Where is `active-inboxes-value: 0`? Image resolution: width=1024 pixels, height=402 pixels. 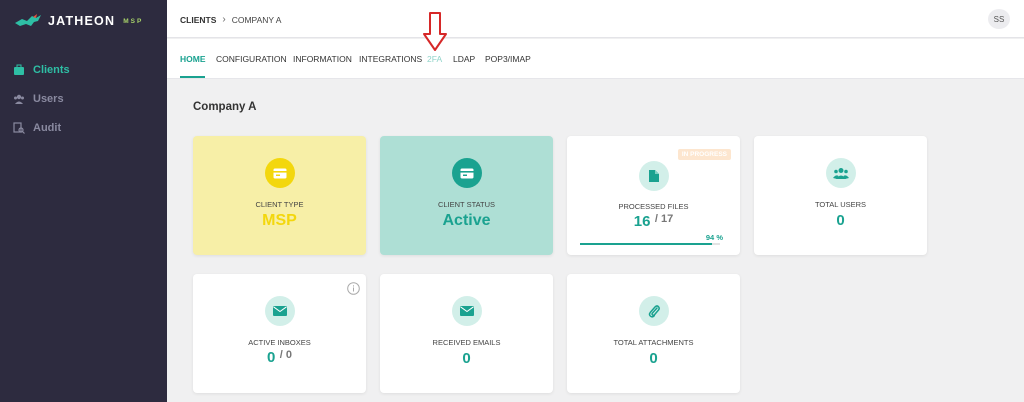 active-inboxes-value: 0 is located at coordinates (271, 357).